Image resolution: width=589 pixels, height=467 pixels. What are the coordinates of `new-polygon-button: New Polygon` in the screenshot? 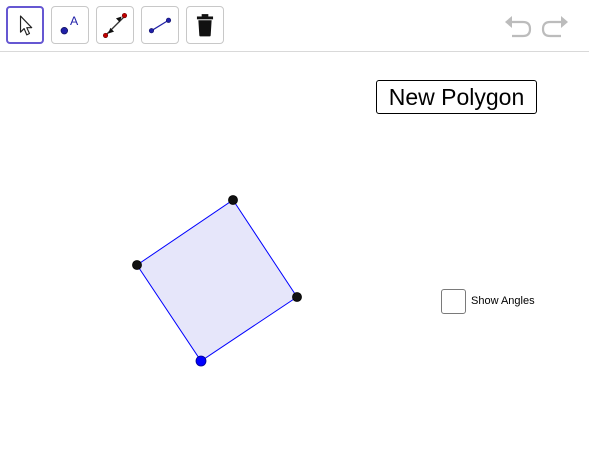 It's located at (456, 97).